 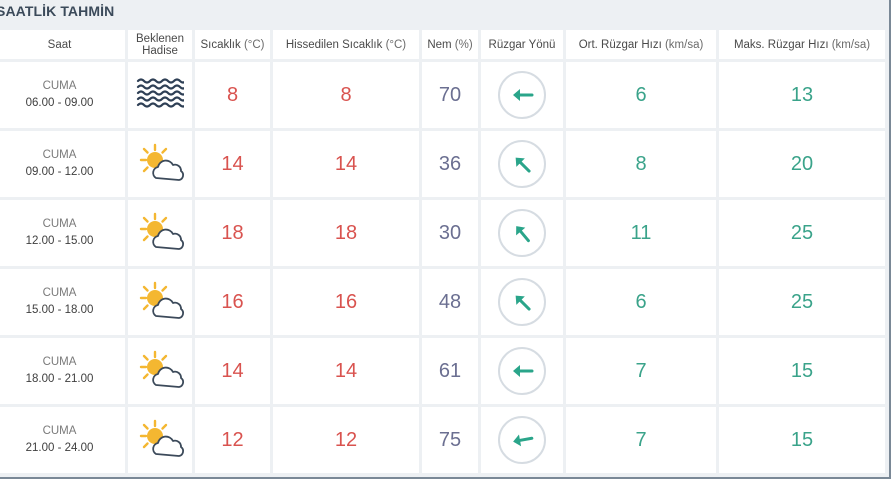 I want to click on feels-like-value: 12, so click(x=346, y=440).